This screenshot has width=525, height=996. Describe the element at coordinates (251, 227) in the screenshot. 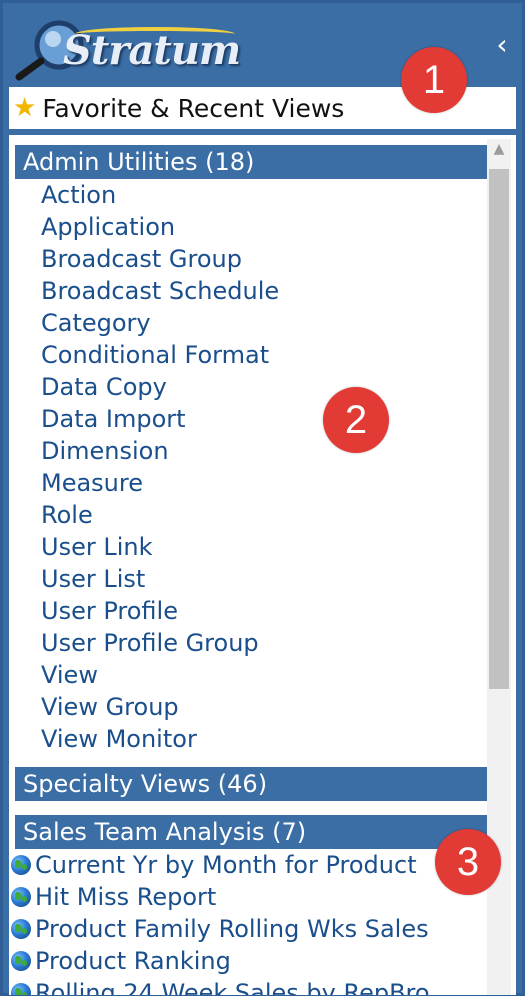

I see `admin-item: Application` at that location.